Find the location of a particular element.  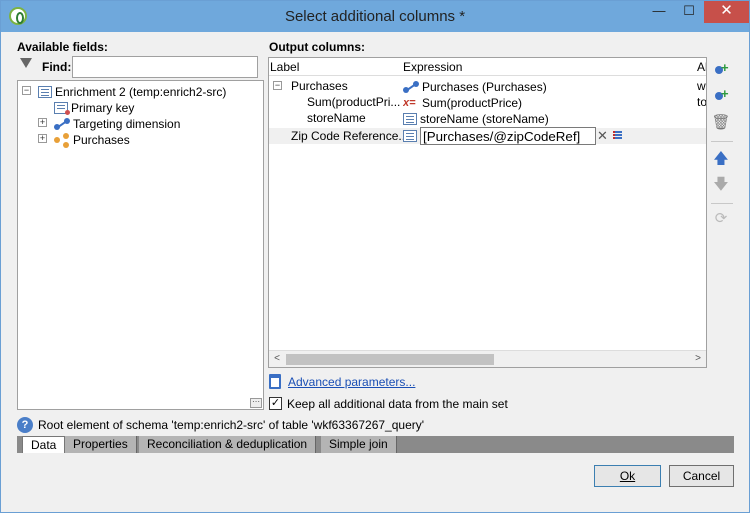

key-icon is located at coordinates (62, 108).